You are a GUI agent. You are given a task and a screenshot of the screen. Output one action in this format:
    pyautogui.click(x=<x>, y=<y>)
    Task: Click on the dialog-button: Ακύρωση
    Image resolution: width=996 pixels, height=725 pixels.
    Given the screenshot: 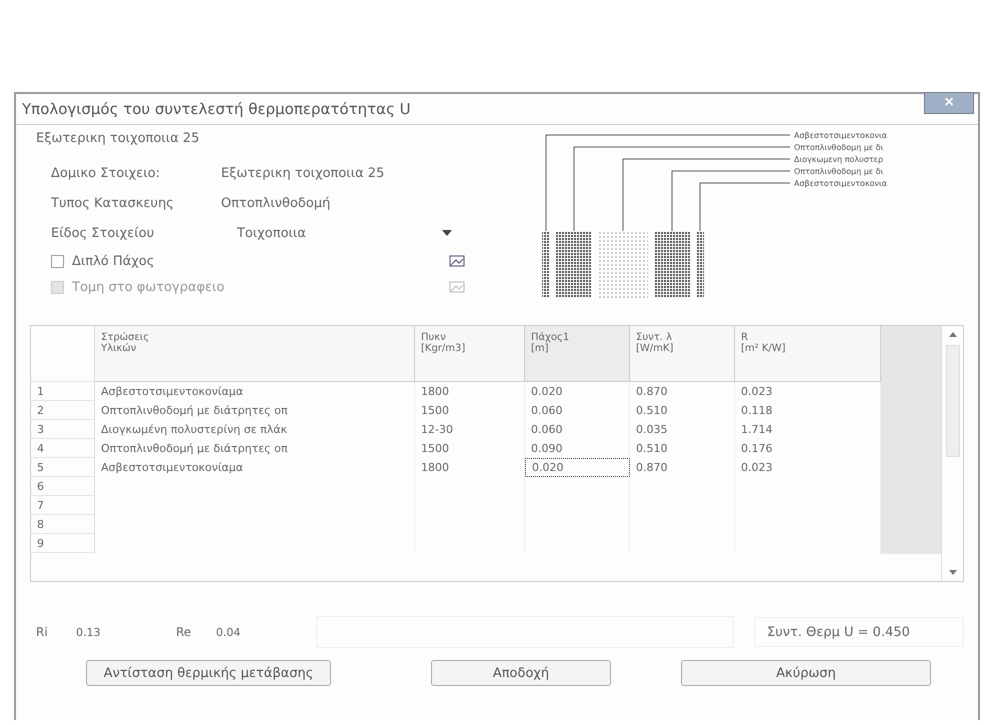 What is the action you would take?
    pyautogui.click(x=806, y=673)
    